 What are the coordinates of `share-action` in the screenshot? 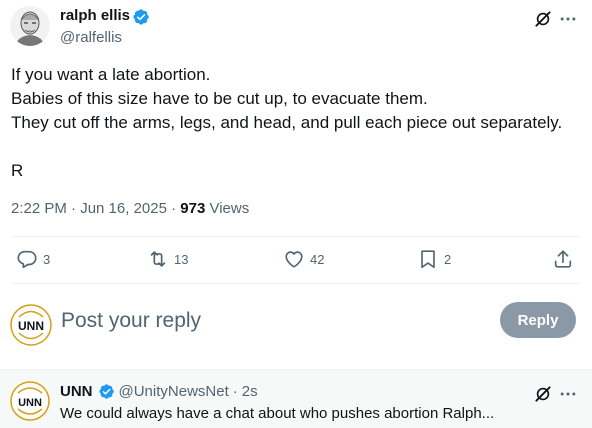 It's located at (563, 259).